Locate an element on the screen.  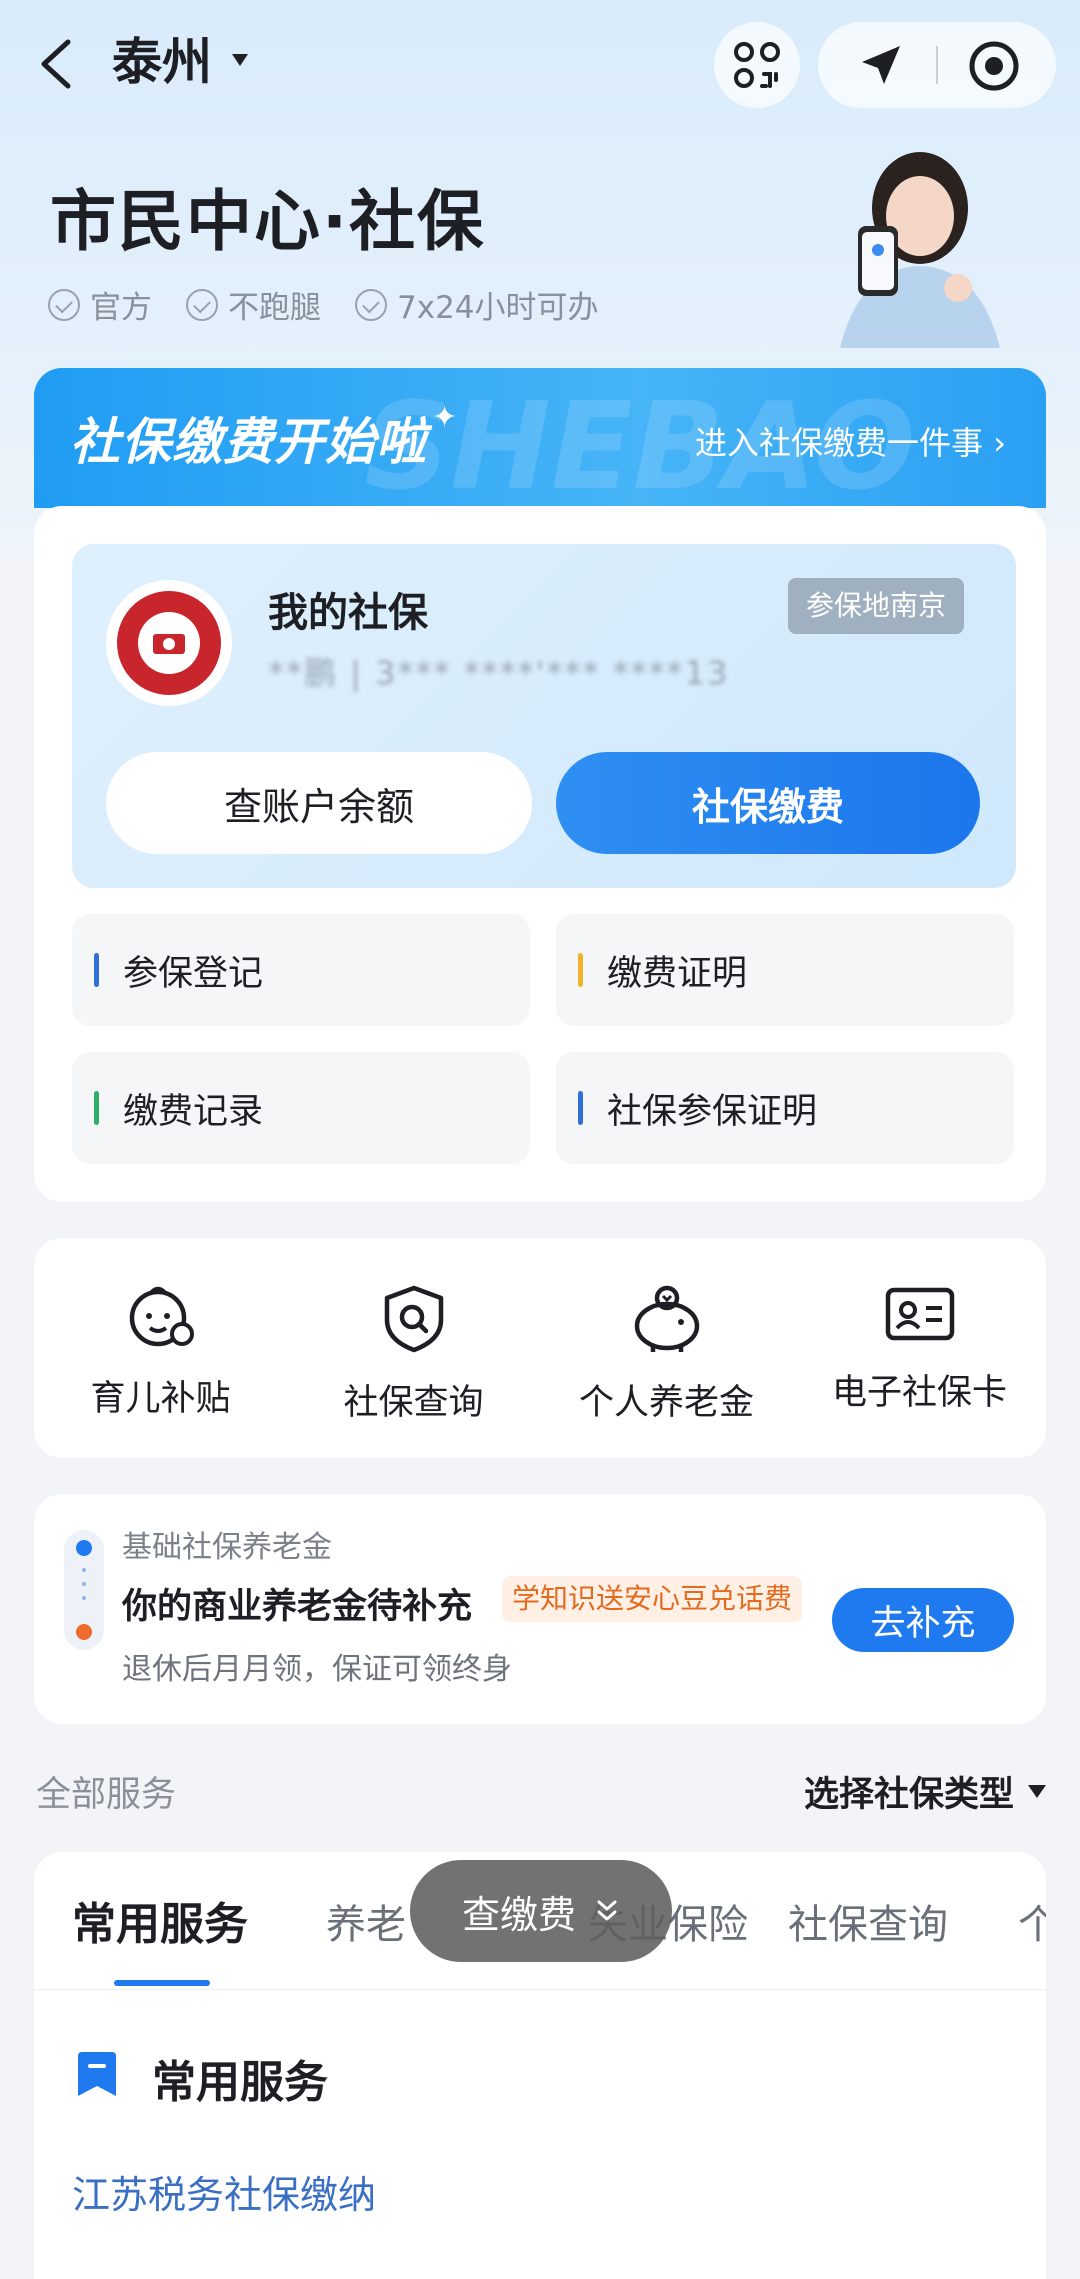
tag-official: 官方 is located at coordinates (100, 304).